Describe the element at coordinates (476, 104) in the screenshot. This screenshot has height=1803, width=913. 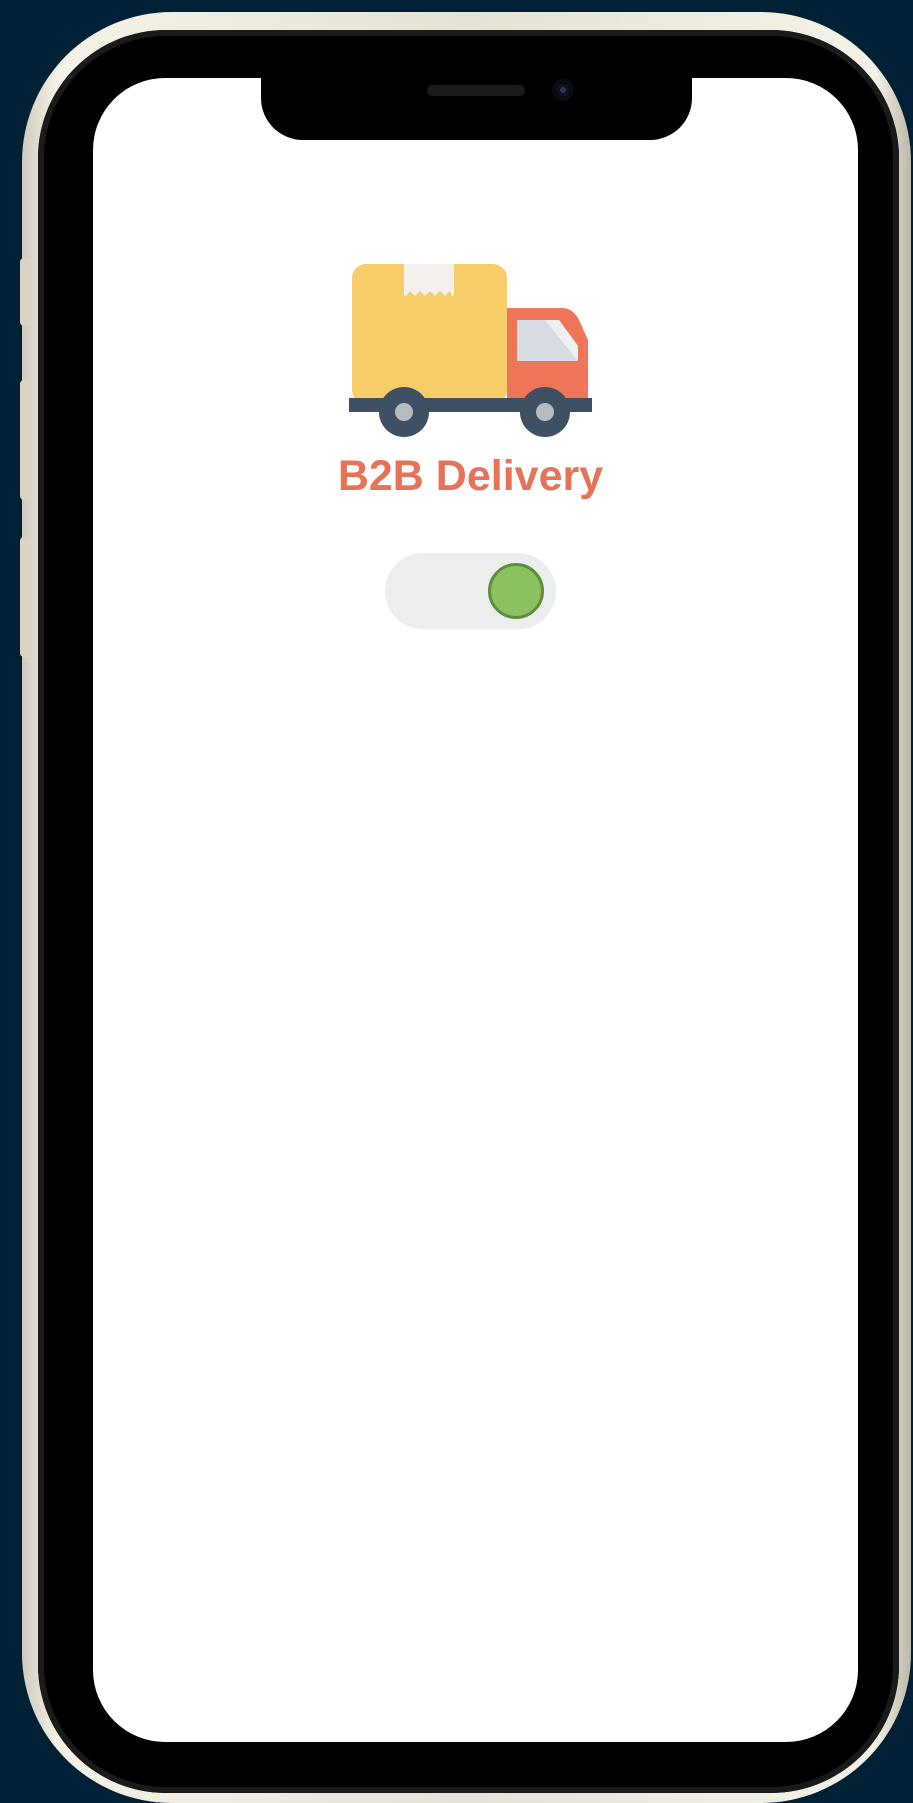
I see `phone-notch` at that location.